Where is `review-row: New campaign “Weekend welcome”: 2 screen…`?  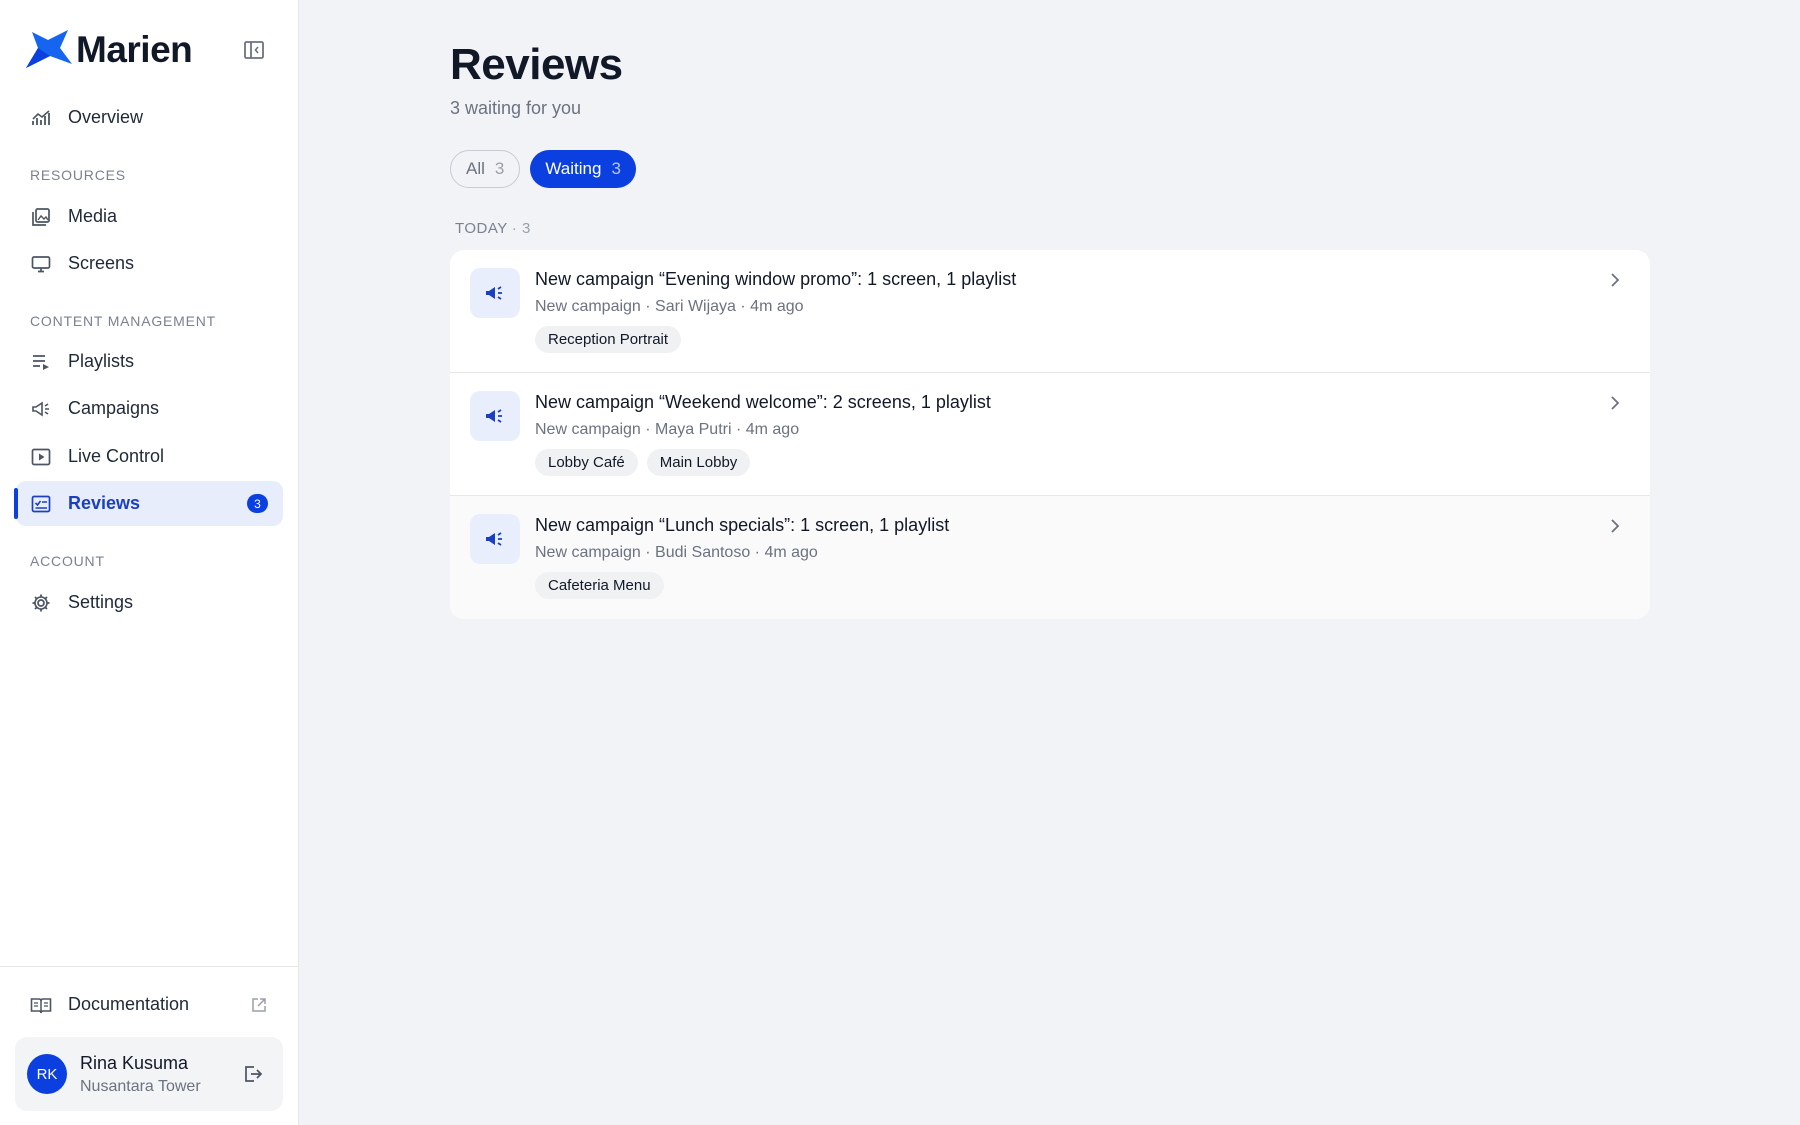
review-row: New campaign “Weekend welcome”: 2 screen… is located at coordinates (1050, 434).